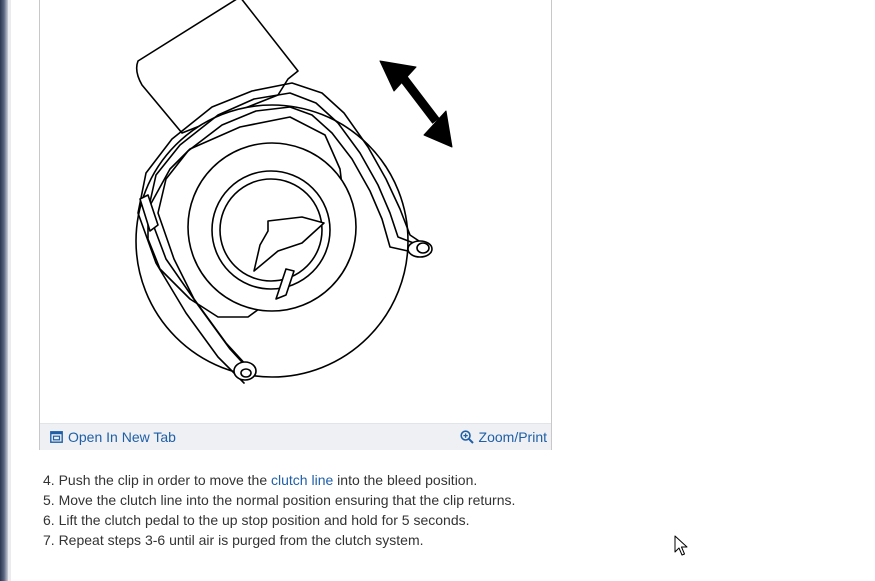 The width and height of the screenshot is (875, 581). I want to click on open-in-new-tab-label: Open In New Tab, so click(122, 437).